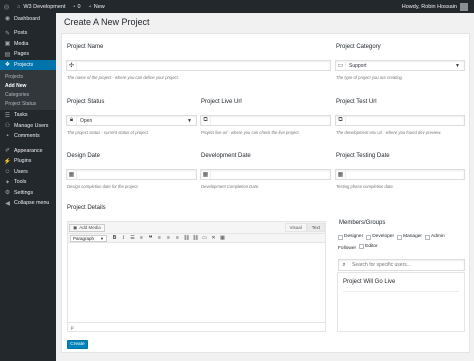  What do you see at coordinates (222, 238) in the screenshot?
I see `toolbar-toggle-icon: ▦` at bounding box center [222, 238].